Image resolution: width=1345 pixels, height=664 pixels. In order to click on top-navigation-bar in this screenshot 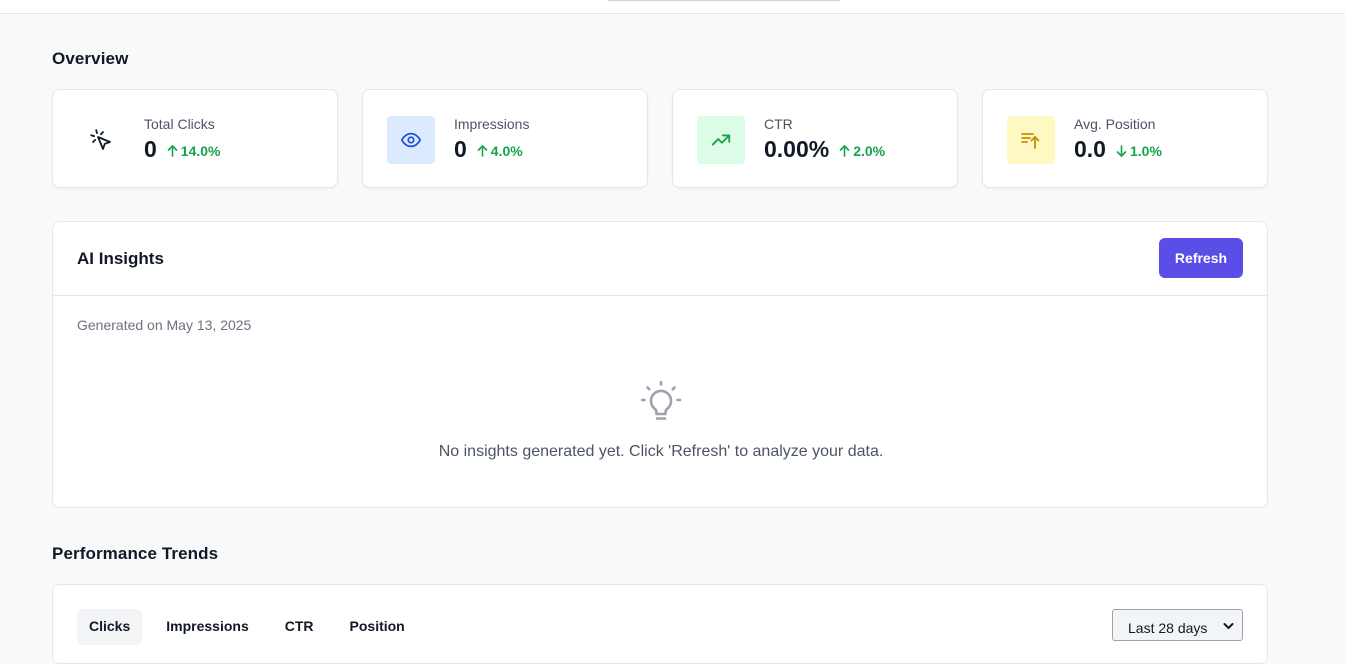, I will do `click(672, 7)`.